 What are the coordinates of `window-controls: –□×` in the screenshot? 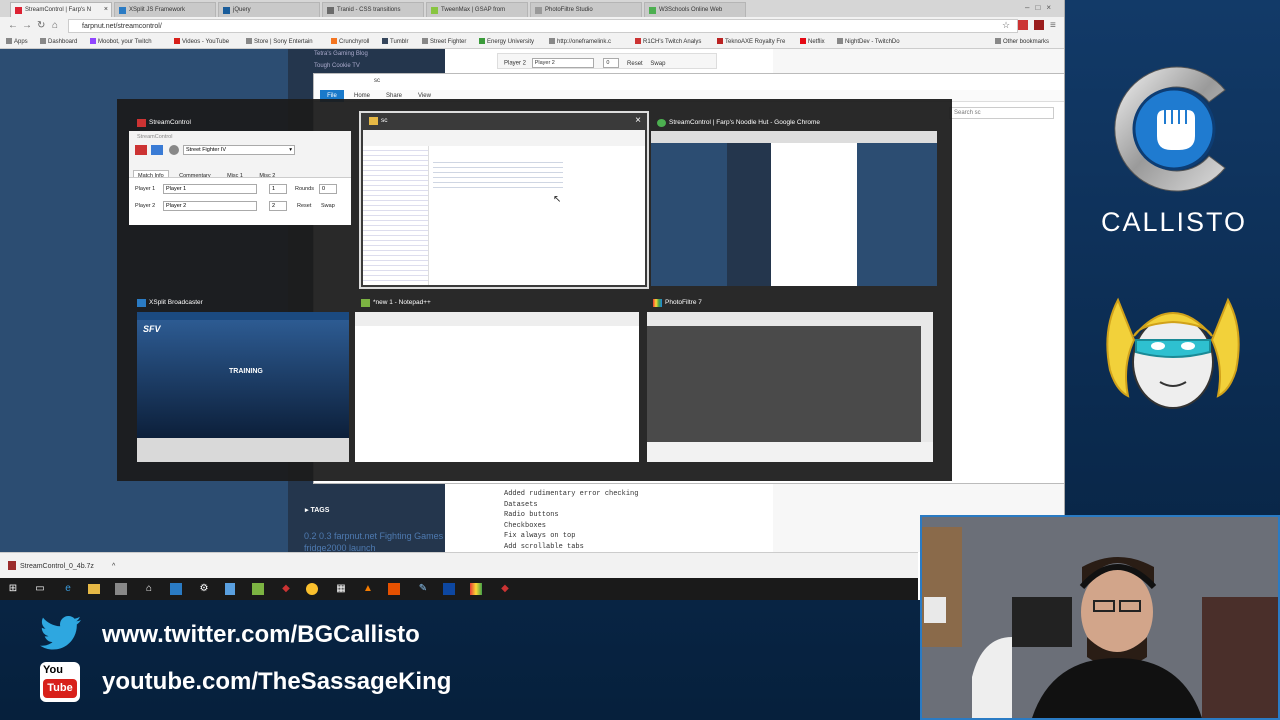 It's located at (1041, 7).